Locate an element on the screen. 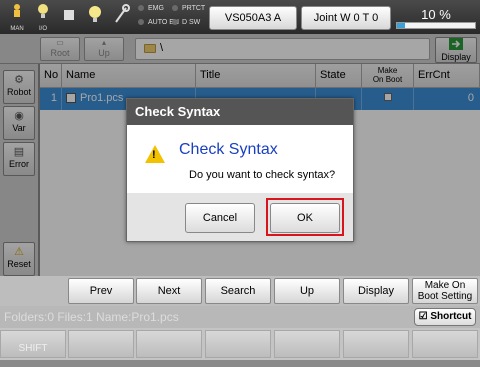 The image size is (480, 367). cancel-button: Cancel is located at coordinates (220, 218).